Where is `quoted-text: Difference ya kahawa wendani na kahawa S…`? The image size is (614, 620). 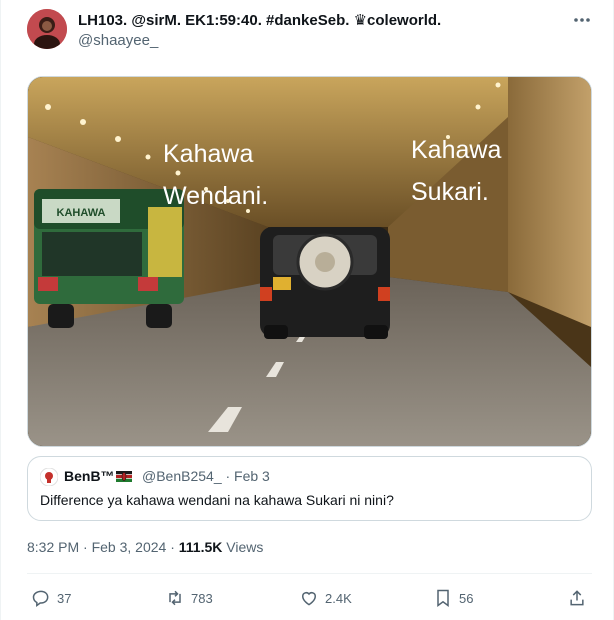 quoted-text: Difference ya kahawa wendani na kahawa S… is located at coordinates (217, 500).